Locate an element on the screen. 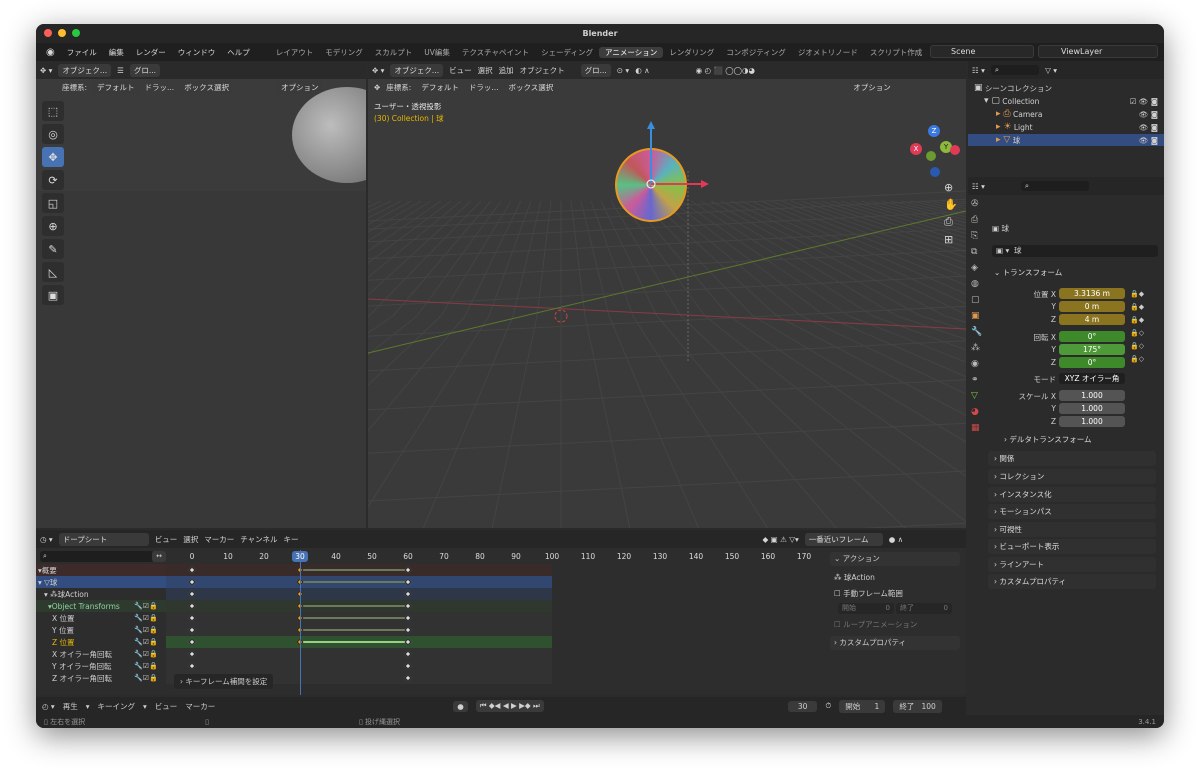 This screenshot has width=1200, height=777. filter-icon: ▽ ▾ is located at coordinates (1051, 70).